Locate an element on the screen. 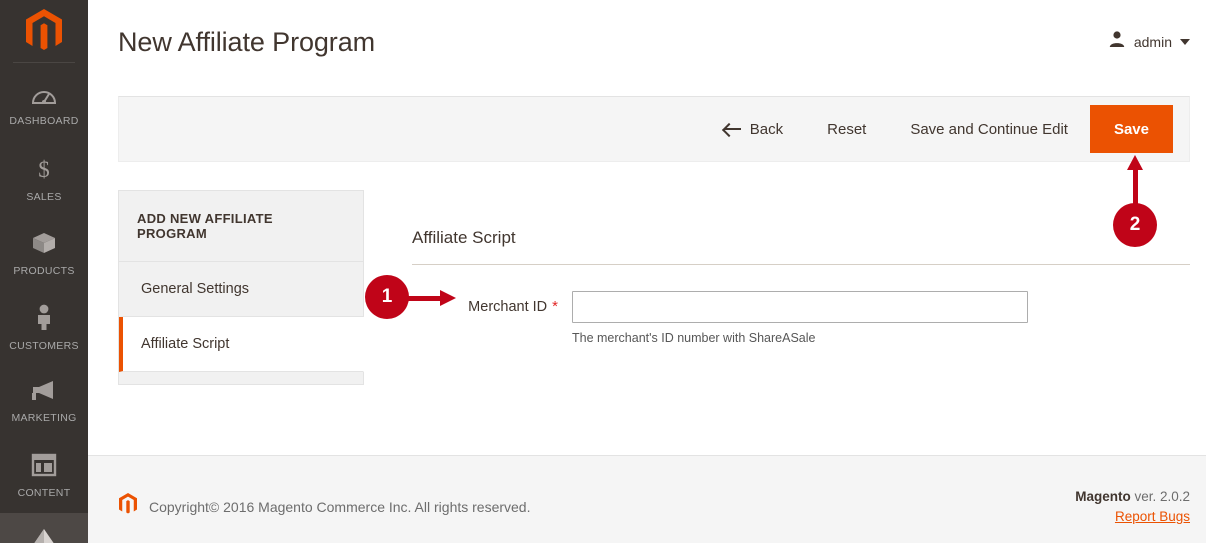  tab-general-settings: General Settings is located at coordinates (241, 289).